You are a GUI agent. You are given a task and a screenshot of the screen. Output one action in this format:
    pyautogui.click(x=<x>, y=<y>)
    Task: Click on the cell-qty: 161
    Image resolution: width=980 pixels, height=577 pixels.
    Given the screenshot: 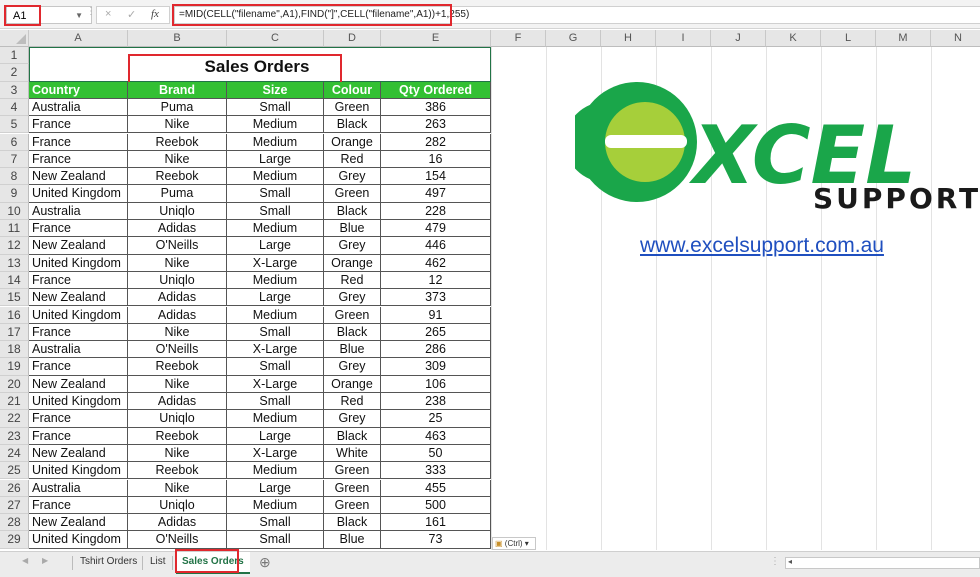 What is the action you would take?
    pyautogui.click(x=436, y=523)
    